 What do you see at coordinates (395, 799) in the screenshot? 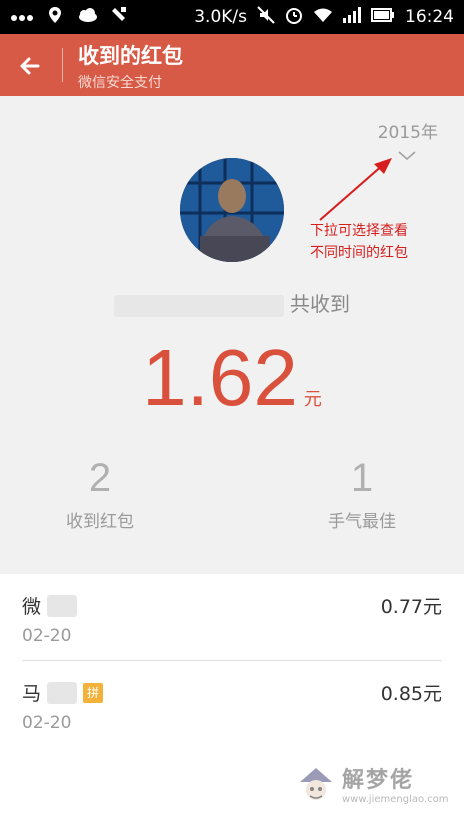
I see `watermark-url: www.jiemenglao.com` at bounding box center [395, 799].